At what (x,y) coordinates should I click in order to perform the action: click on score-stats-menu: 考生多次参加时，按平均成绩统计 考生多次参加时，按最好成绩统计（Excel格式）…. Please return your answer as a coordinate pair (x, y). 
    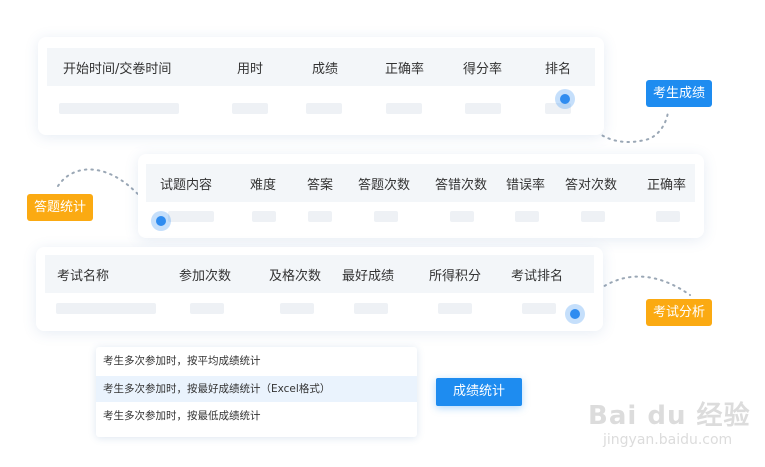
    Looking at the image, I should click on (256, 392).